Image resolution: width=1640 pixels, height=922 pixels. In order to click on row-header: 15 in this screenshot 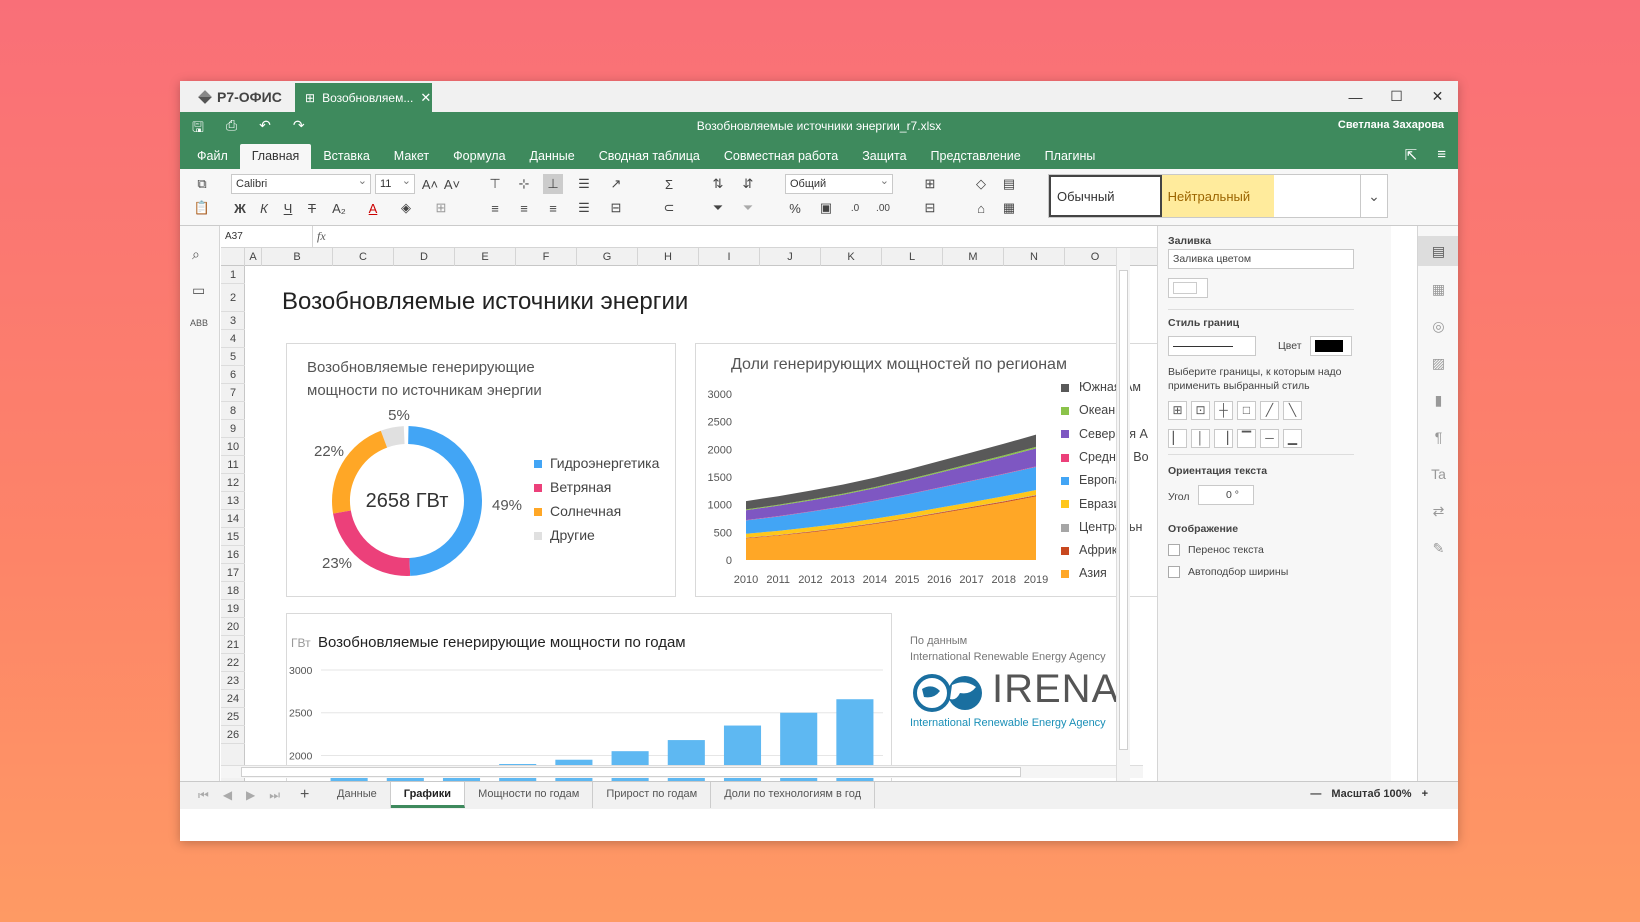, I will do `click(233, 537)`.